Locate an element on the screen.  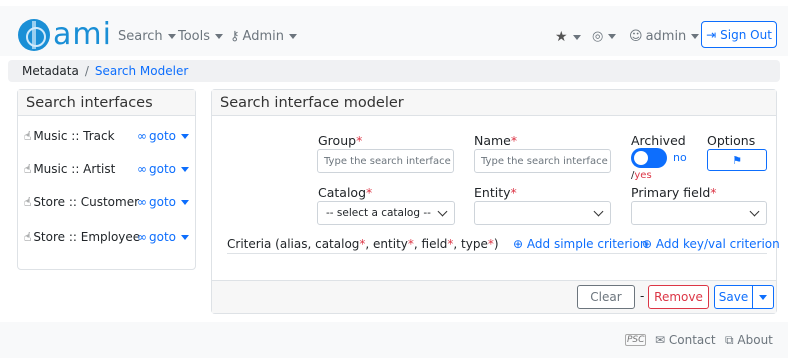
options-button: ⚑ is located at coordinates (737, 160).